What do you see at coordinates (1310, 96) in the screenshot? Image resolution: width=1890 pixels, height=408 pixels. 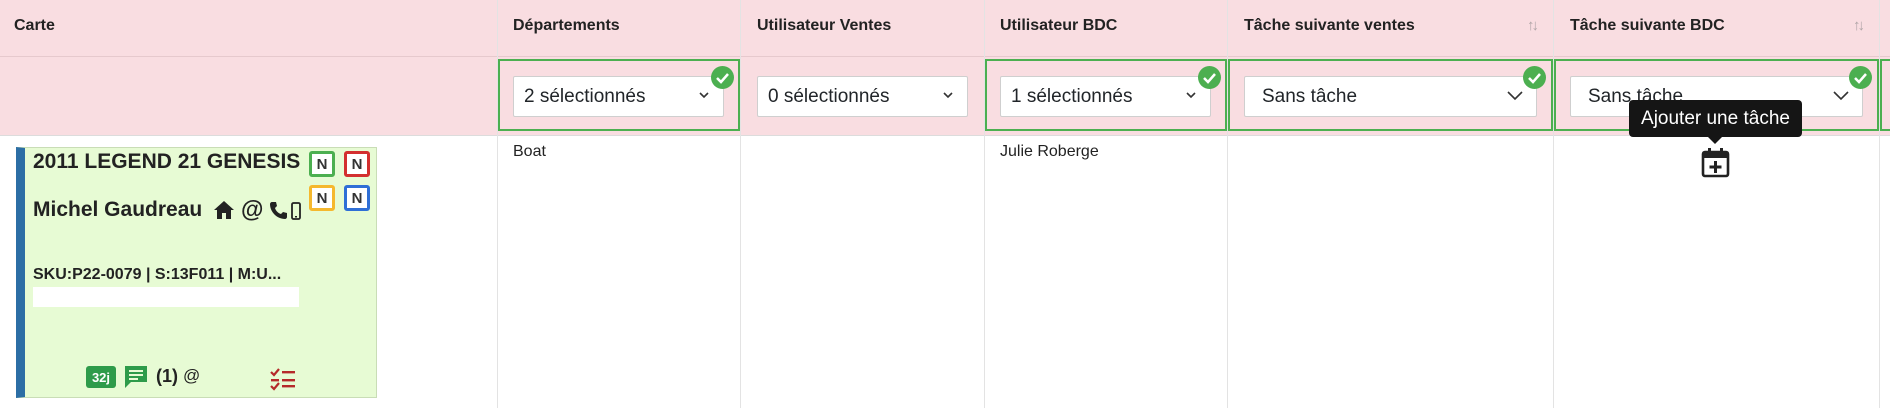 I see `tache-ventes-select-value: Sans tâche` at bounding box center [1310, 96].